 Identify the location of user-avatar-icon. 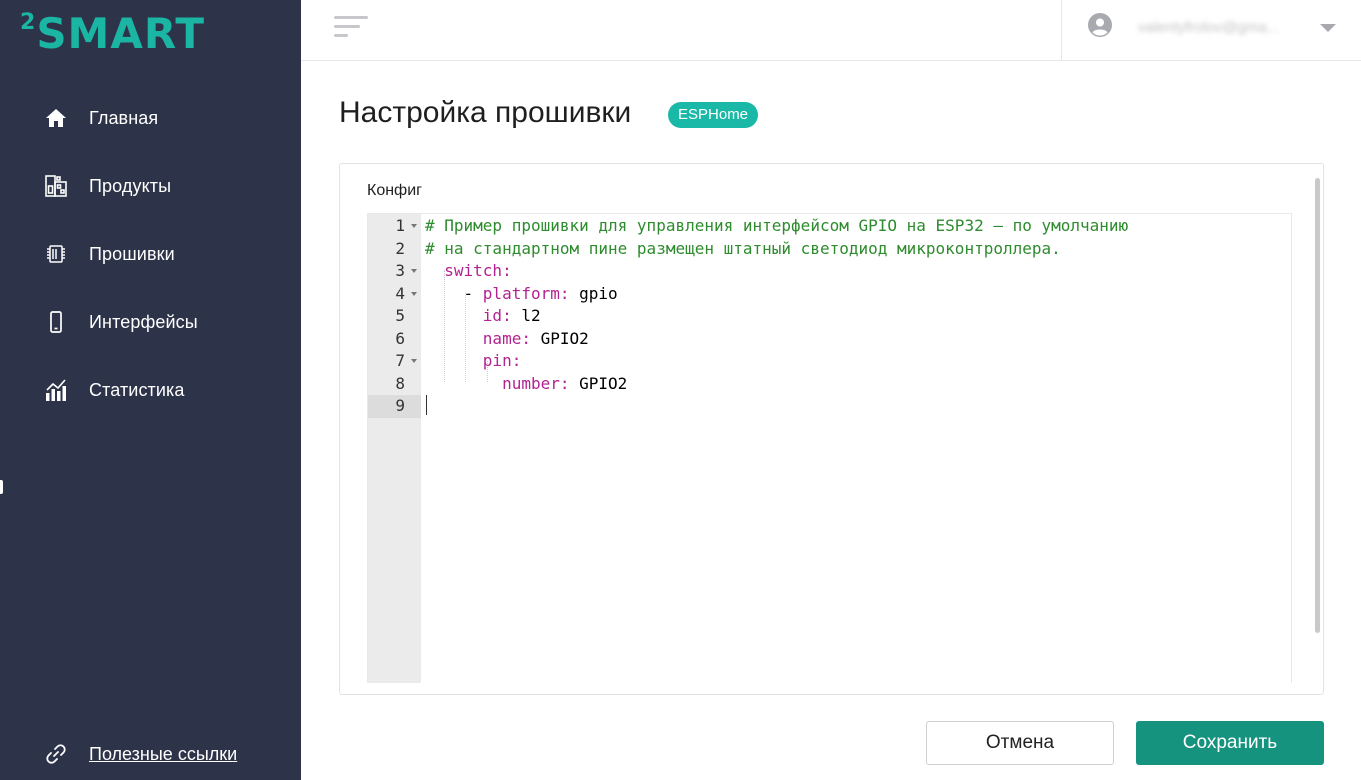
(1100, 25).